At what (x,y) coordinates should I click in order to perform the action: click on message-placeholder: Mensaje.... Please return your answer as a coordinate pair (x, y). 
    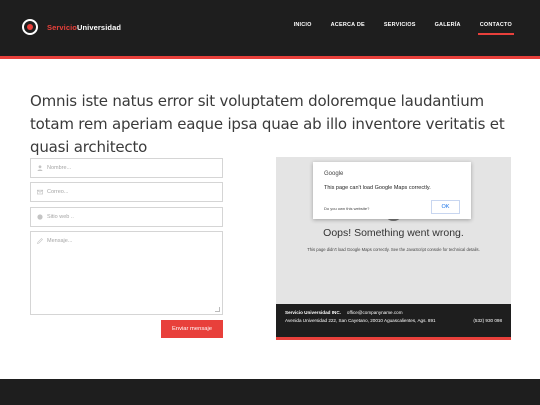
    Looking at the image, I should click on (60, 241).